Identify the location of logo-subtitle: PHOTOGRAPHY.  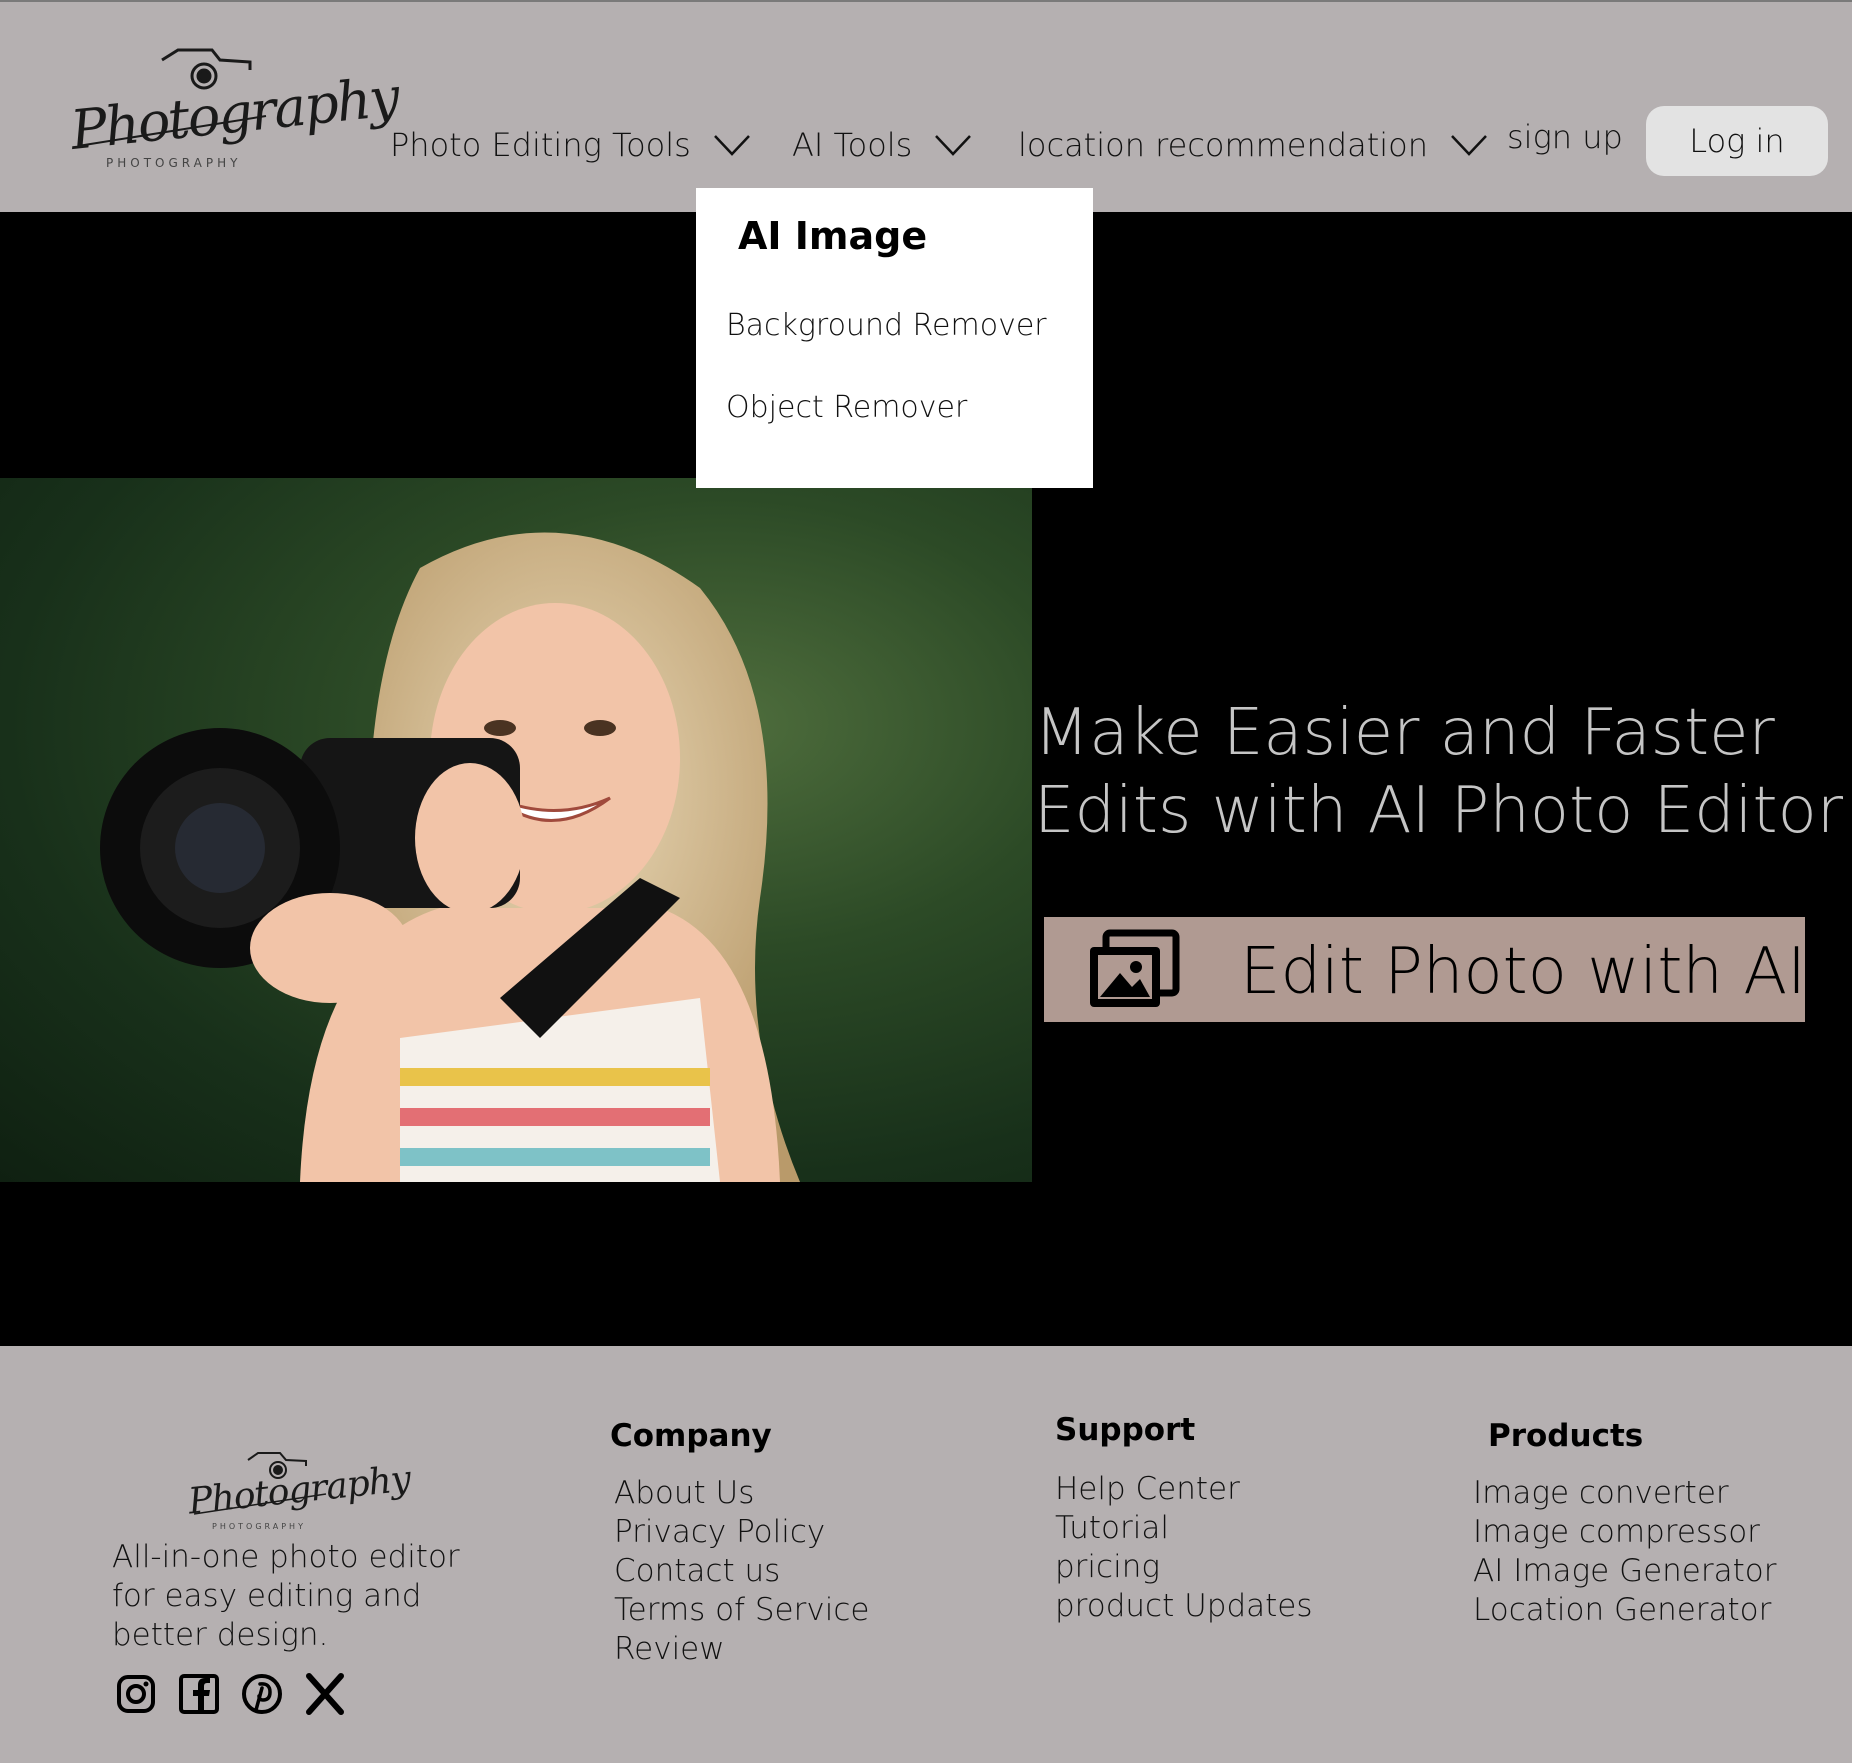
(174, 163).